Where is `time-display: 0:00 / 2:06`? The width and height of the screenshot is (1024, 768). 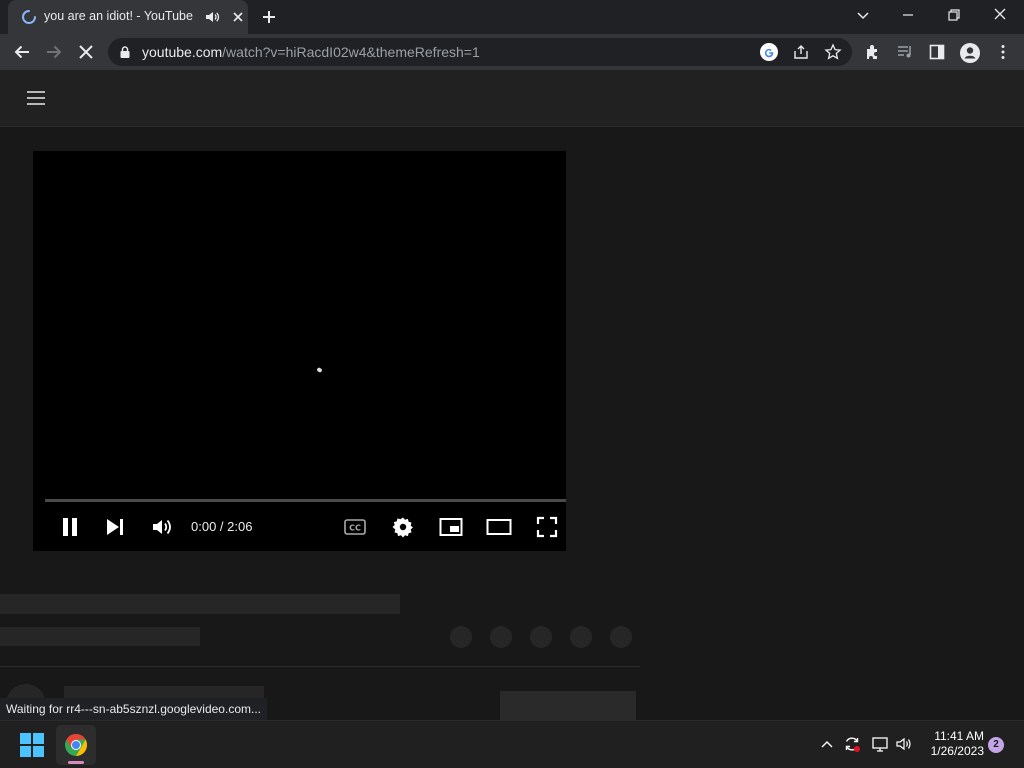
time-display: 0:00 / 2:06 is located at coordinates (222, 526).